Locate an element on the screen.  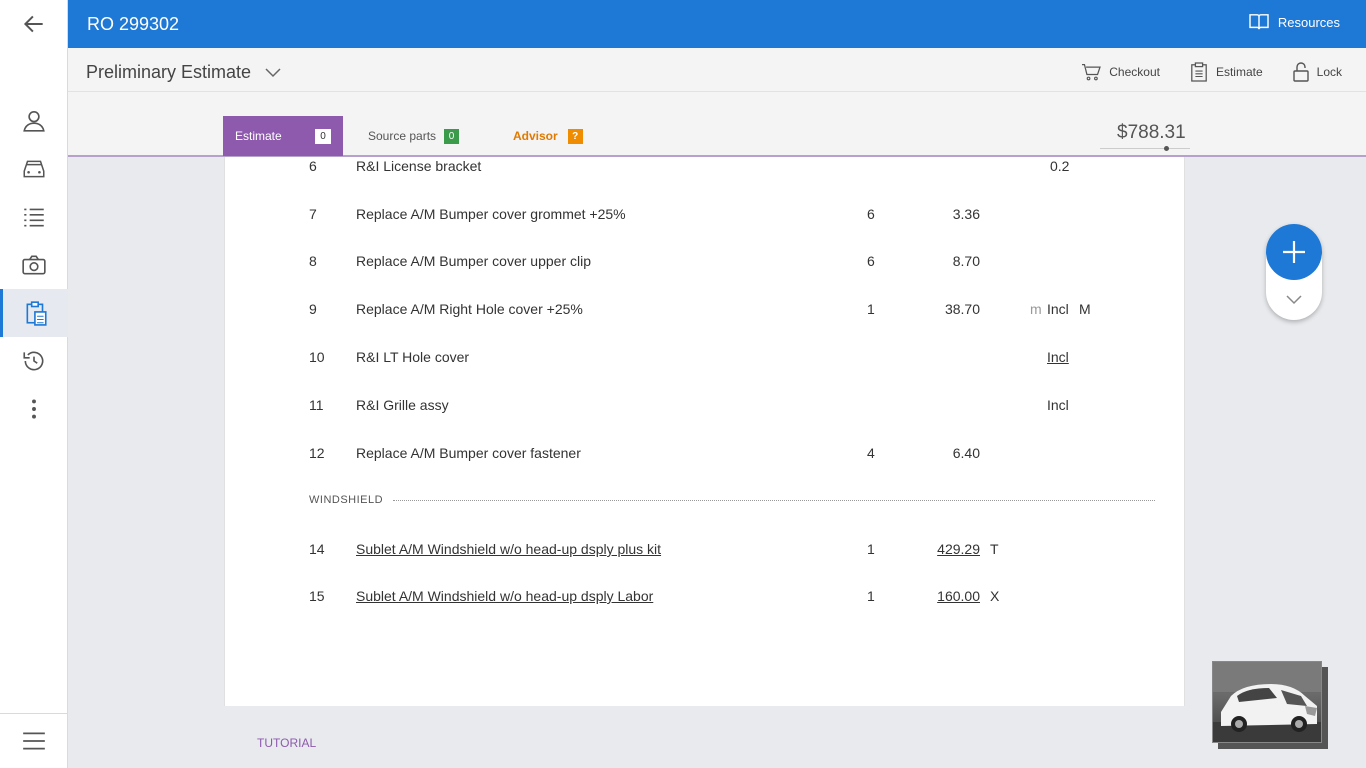
back-arrow-icon is located at coordinates (33, 24).